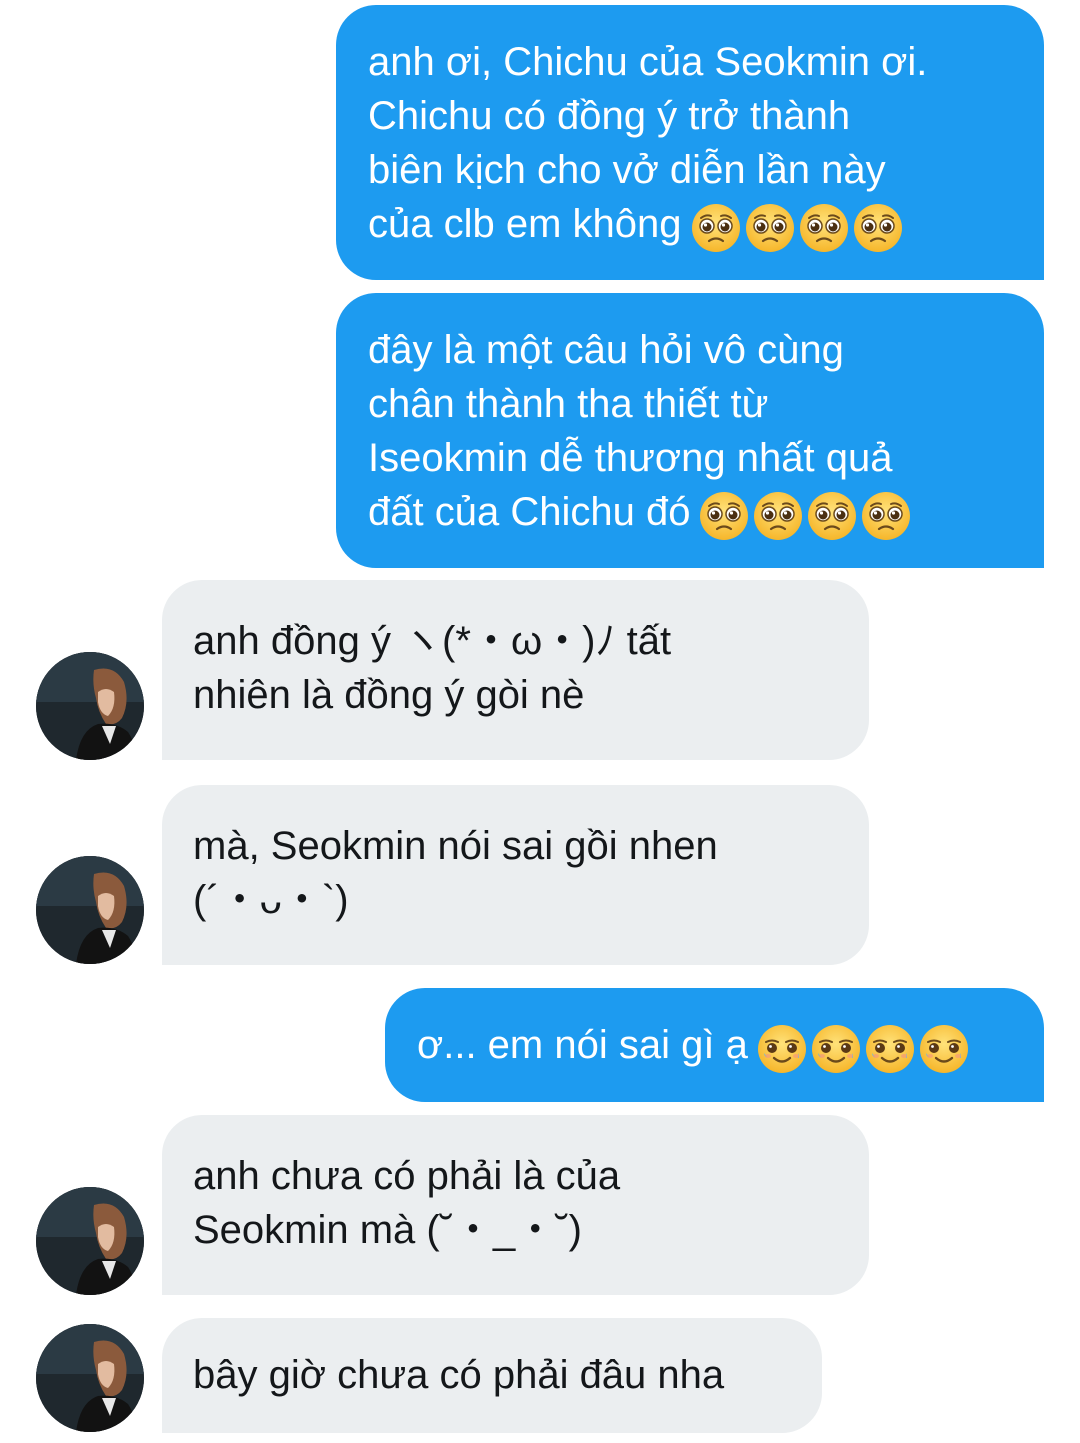 The width and height of the screenshot is (1080, 1443). Describe the element at coordinates (515, 875) in the screenshot. I see `received-message-bubble: mà, Seokmin nói sai gồi nhen (´・ᴗ・`)` at that location.